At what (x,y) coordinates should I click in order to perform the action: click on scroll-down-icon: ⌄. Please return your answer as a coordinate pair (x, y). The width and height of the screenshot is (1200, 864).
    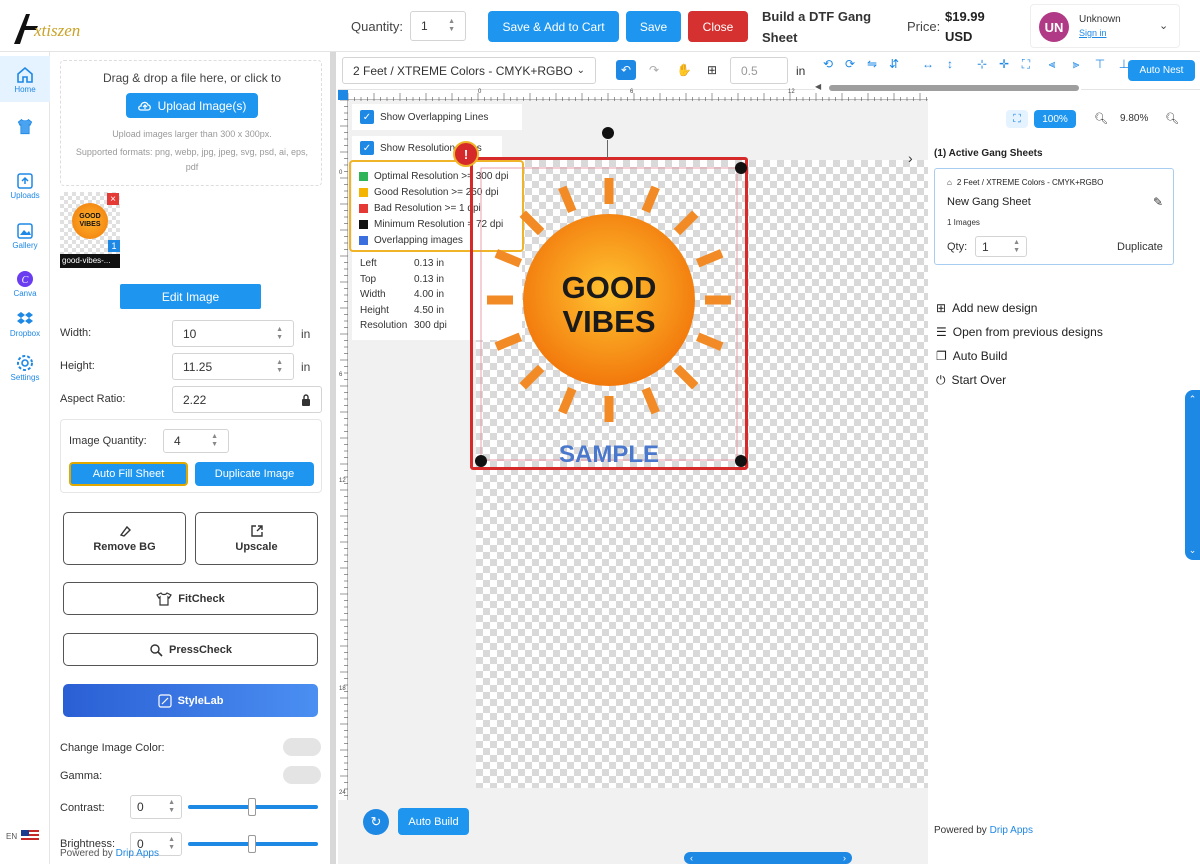
    Looking at the image, I should click on (1193, 550).